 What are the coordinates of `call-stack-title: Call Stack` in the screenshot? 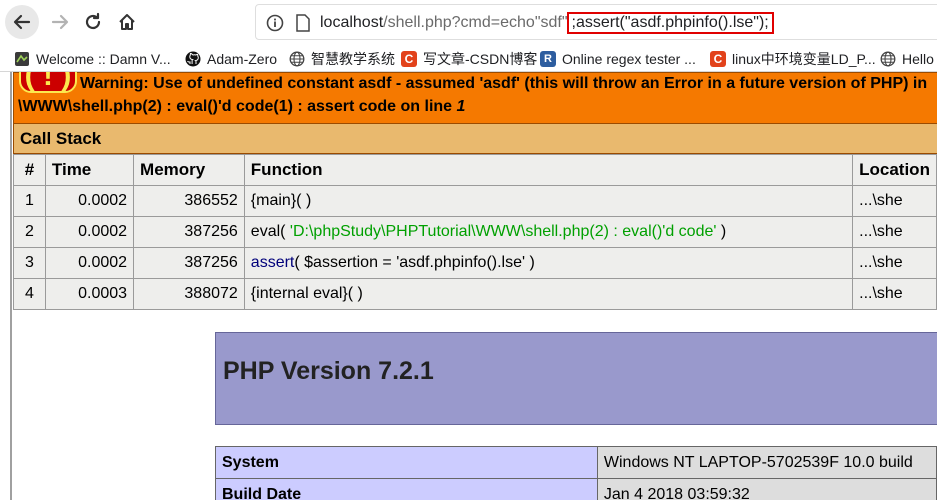 It's located at (475, 139).